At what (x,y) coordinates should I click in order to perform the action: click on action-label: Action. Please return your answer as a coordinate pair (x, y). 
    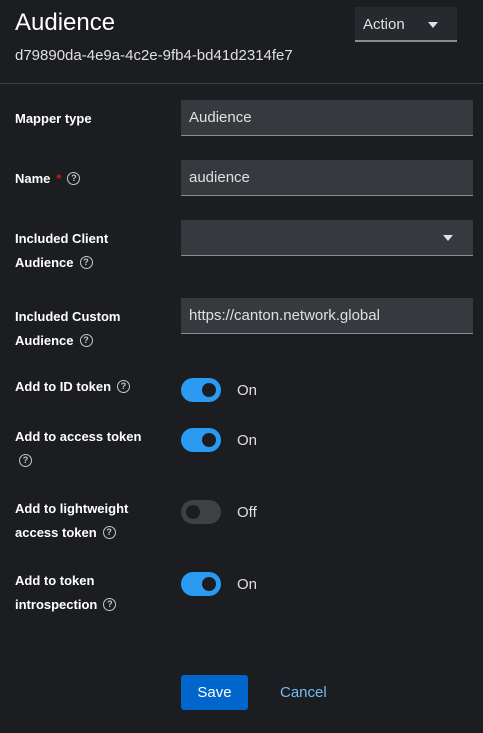
    Looking at the image, I should click on (384, 24).